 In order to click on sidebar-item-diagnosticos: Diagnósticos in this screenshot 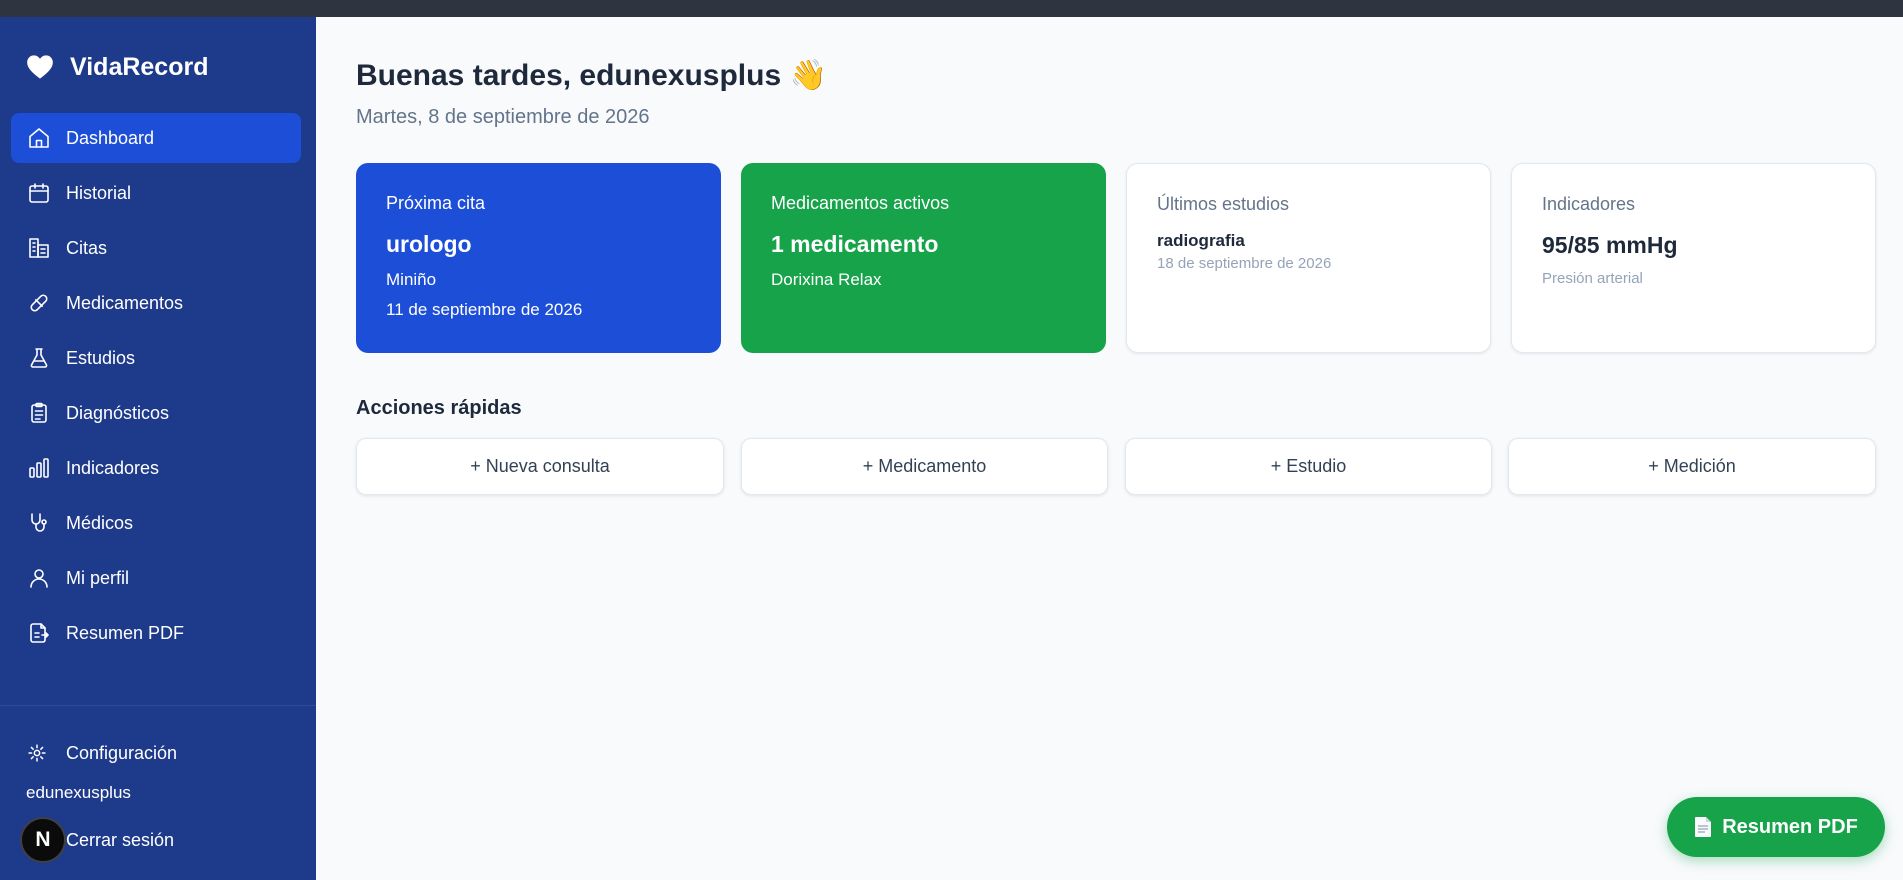, I will do `click(156, 413)`.